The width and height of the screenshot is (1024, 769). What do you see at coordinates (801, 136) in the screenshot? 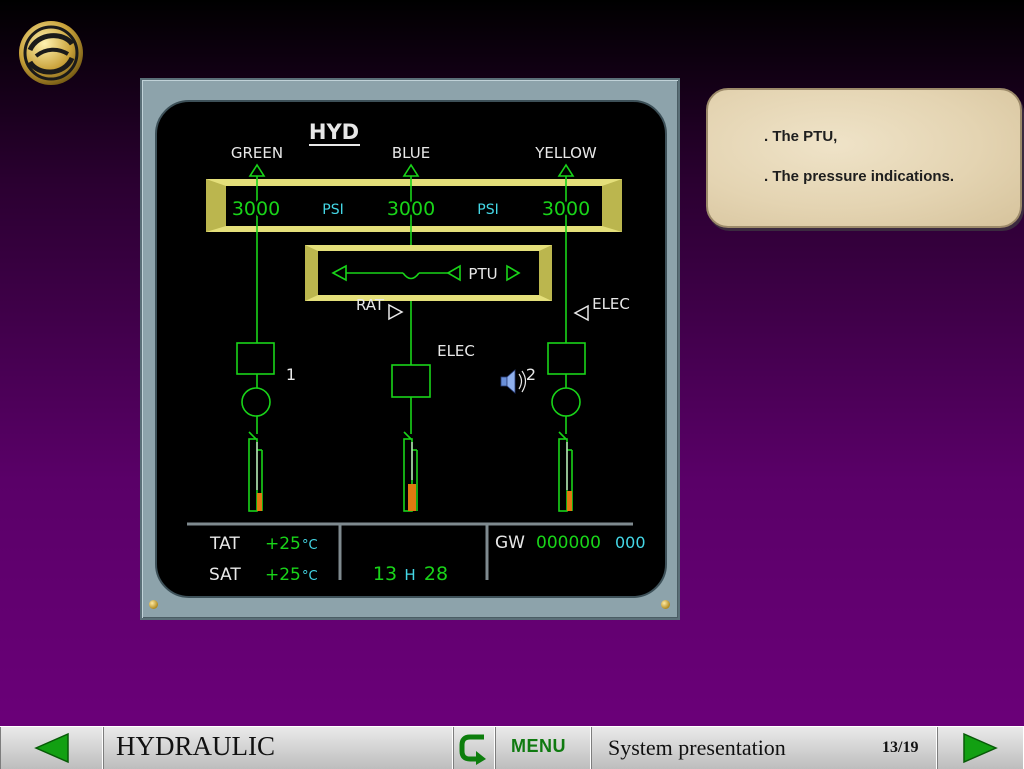
I see `note-line-1: . The PTU,` at bounding box center [801, 136].